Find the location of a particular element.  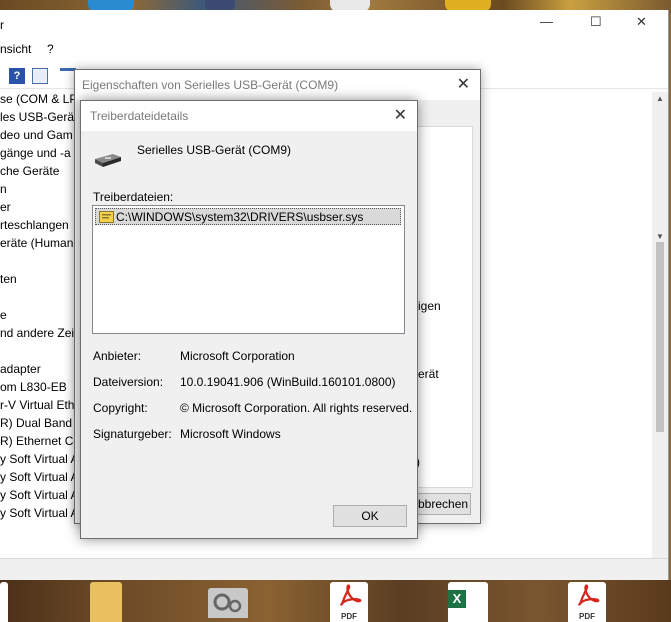

signer-value: Microsoft Windows is located at coordinates (230, 434).